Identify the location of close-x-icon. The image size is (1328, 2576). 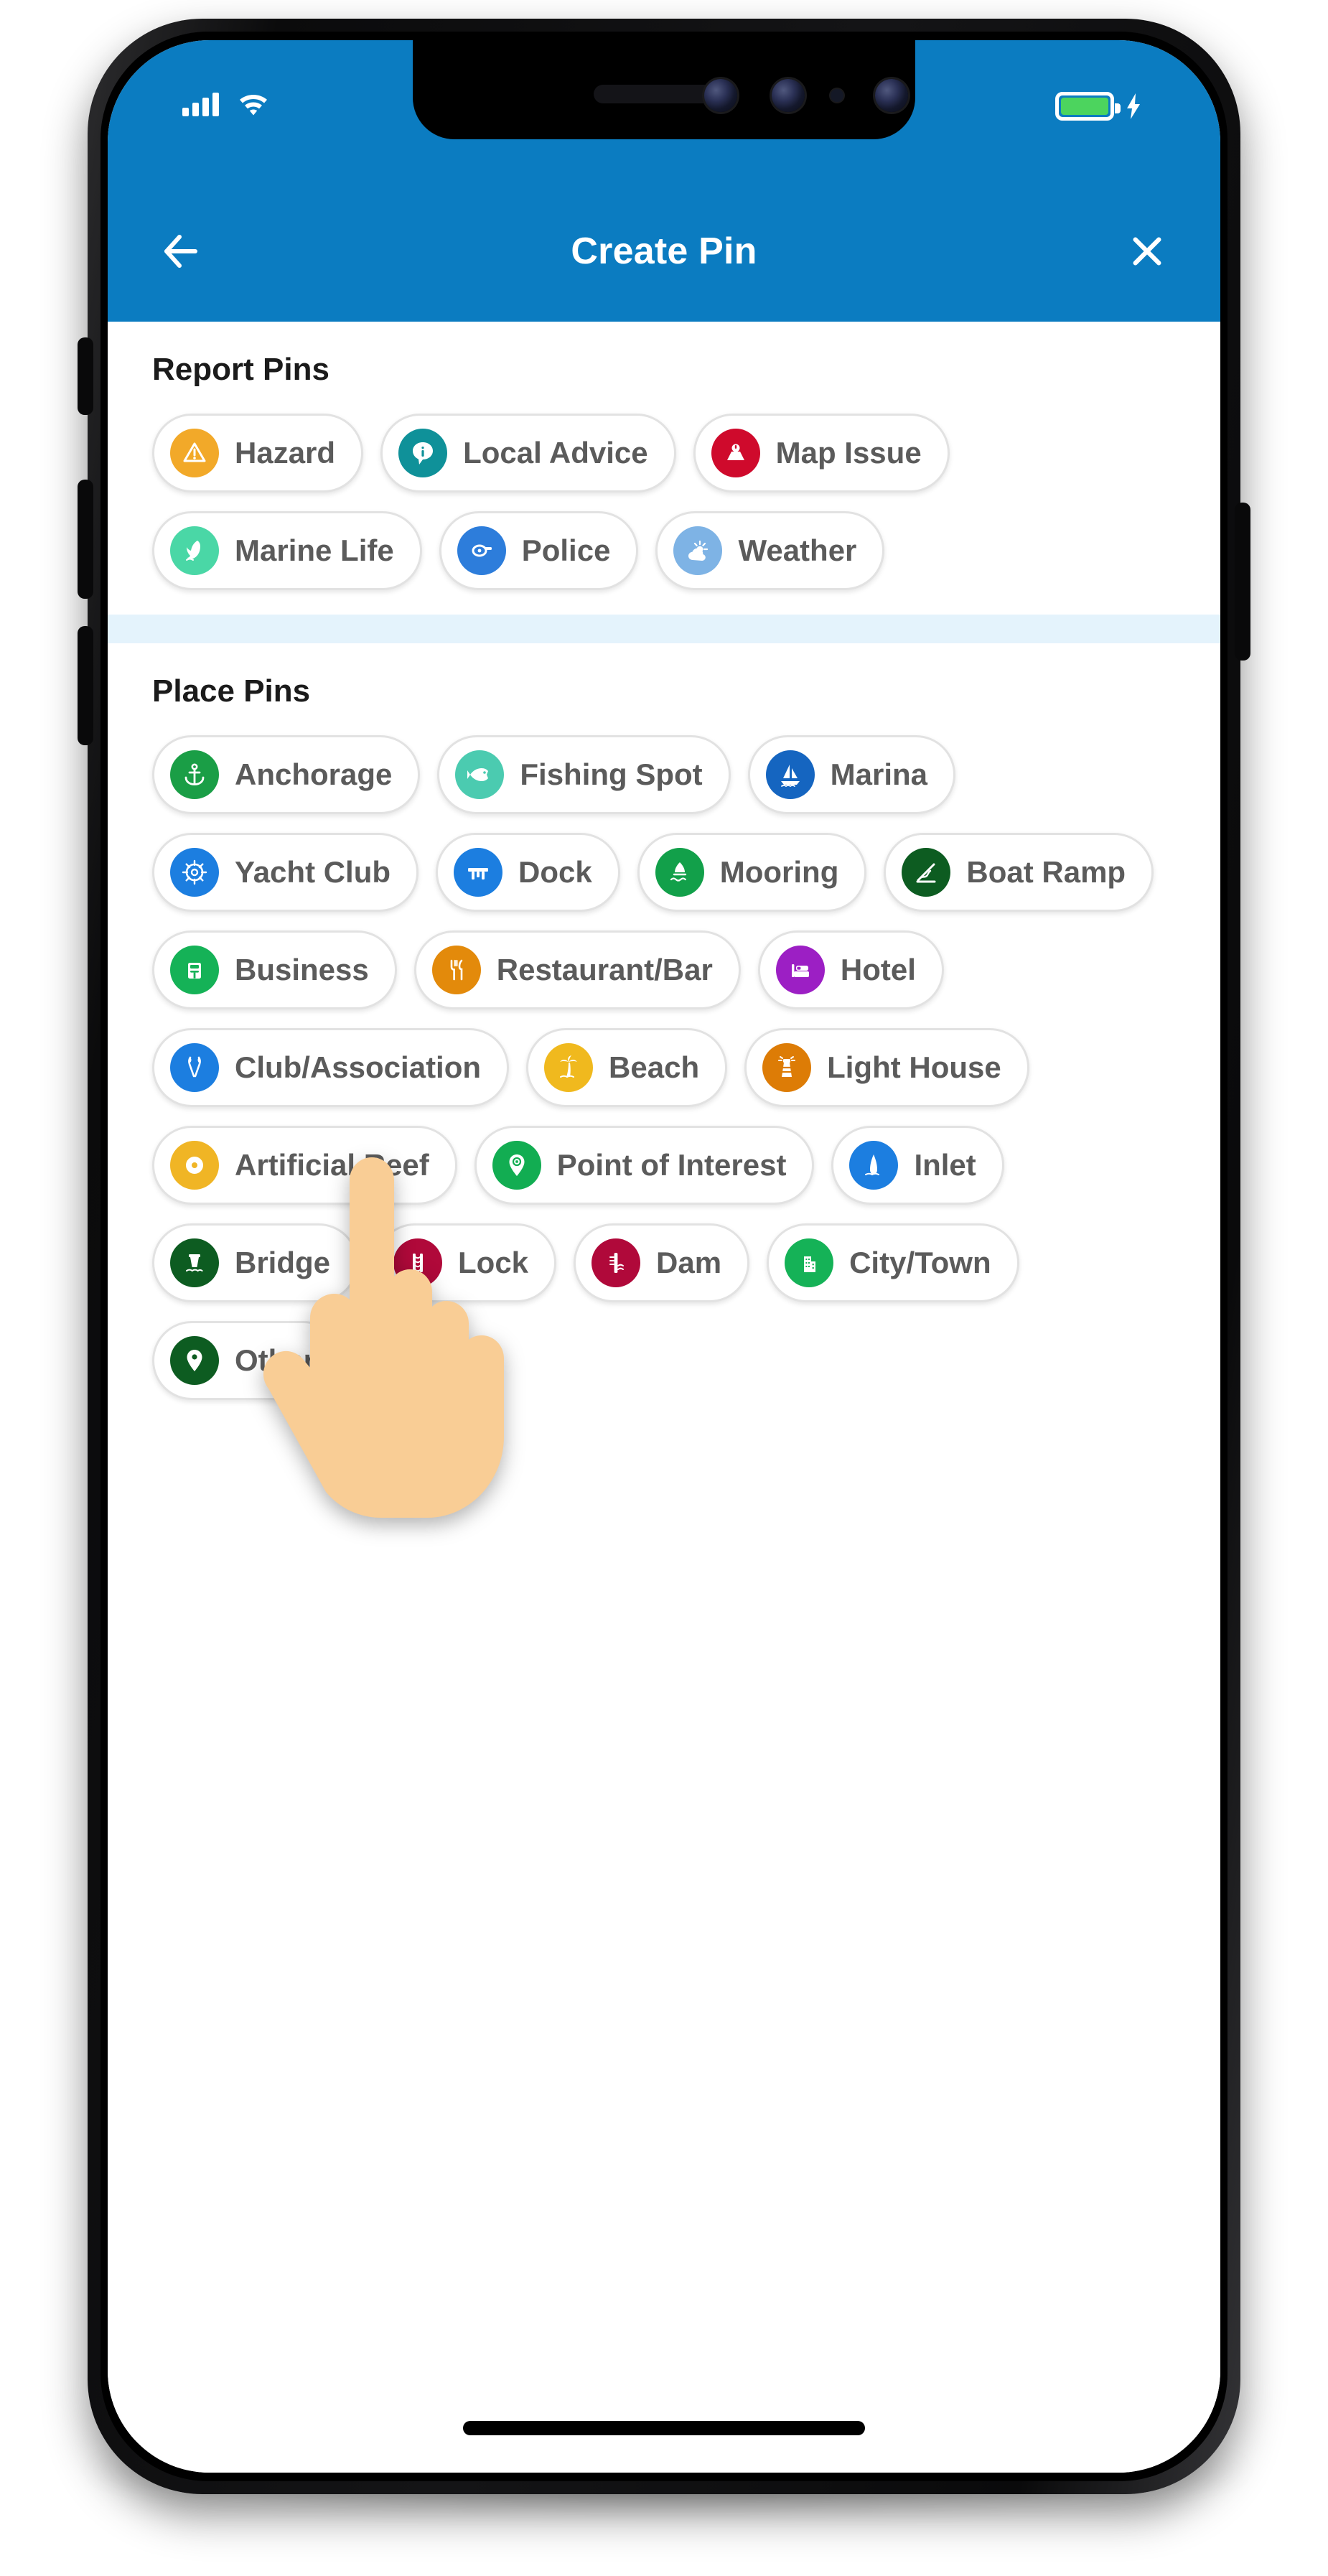
(1147, 251).